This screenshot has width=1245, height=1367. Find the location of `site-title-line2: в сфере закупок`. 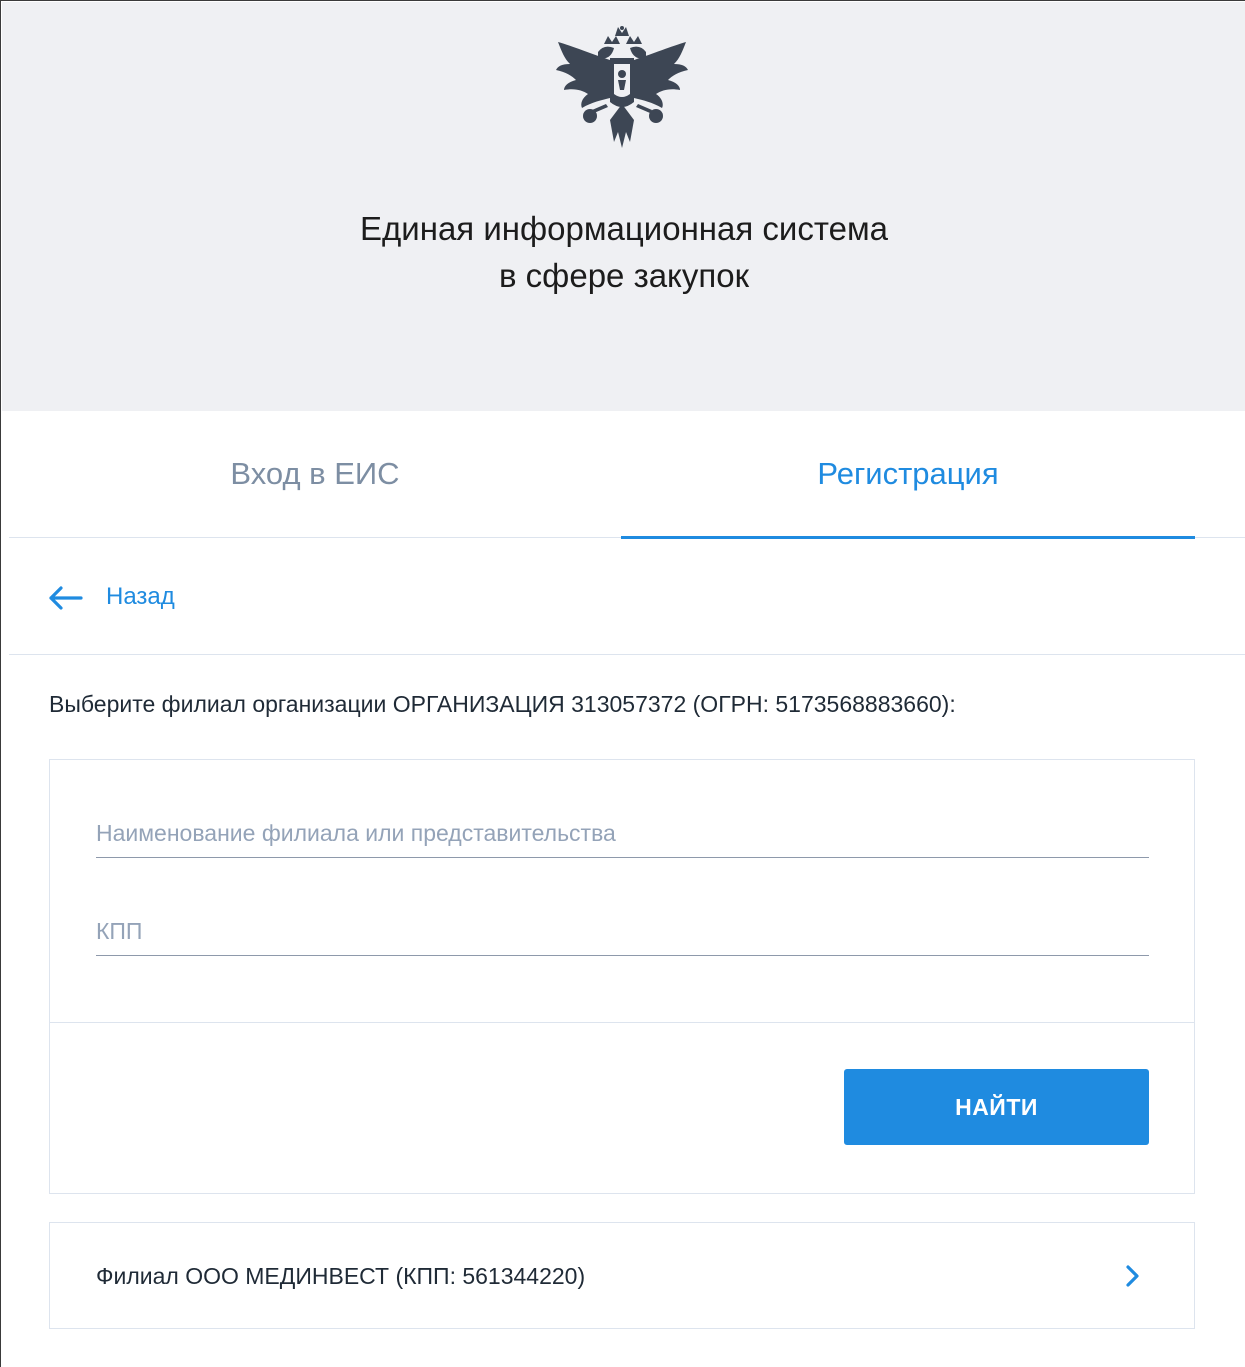

site-title-line2: в сфере закупок is located at coordinates (624, 275).